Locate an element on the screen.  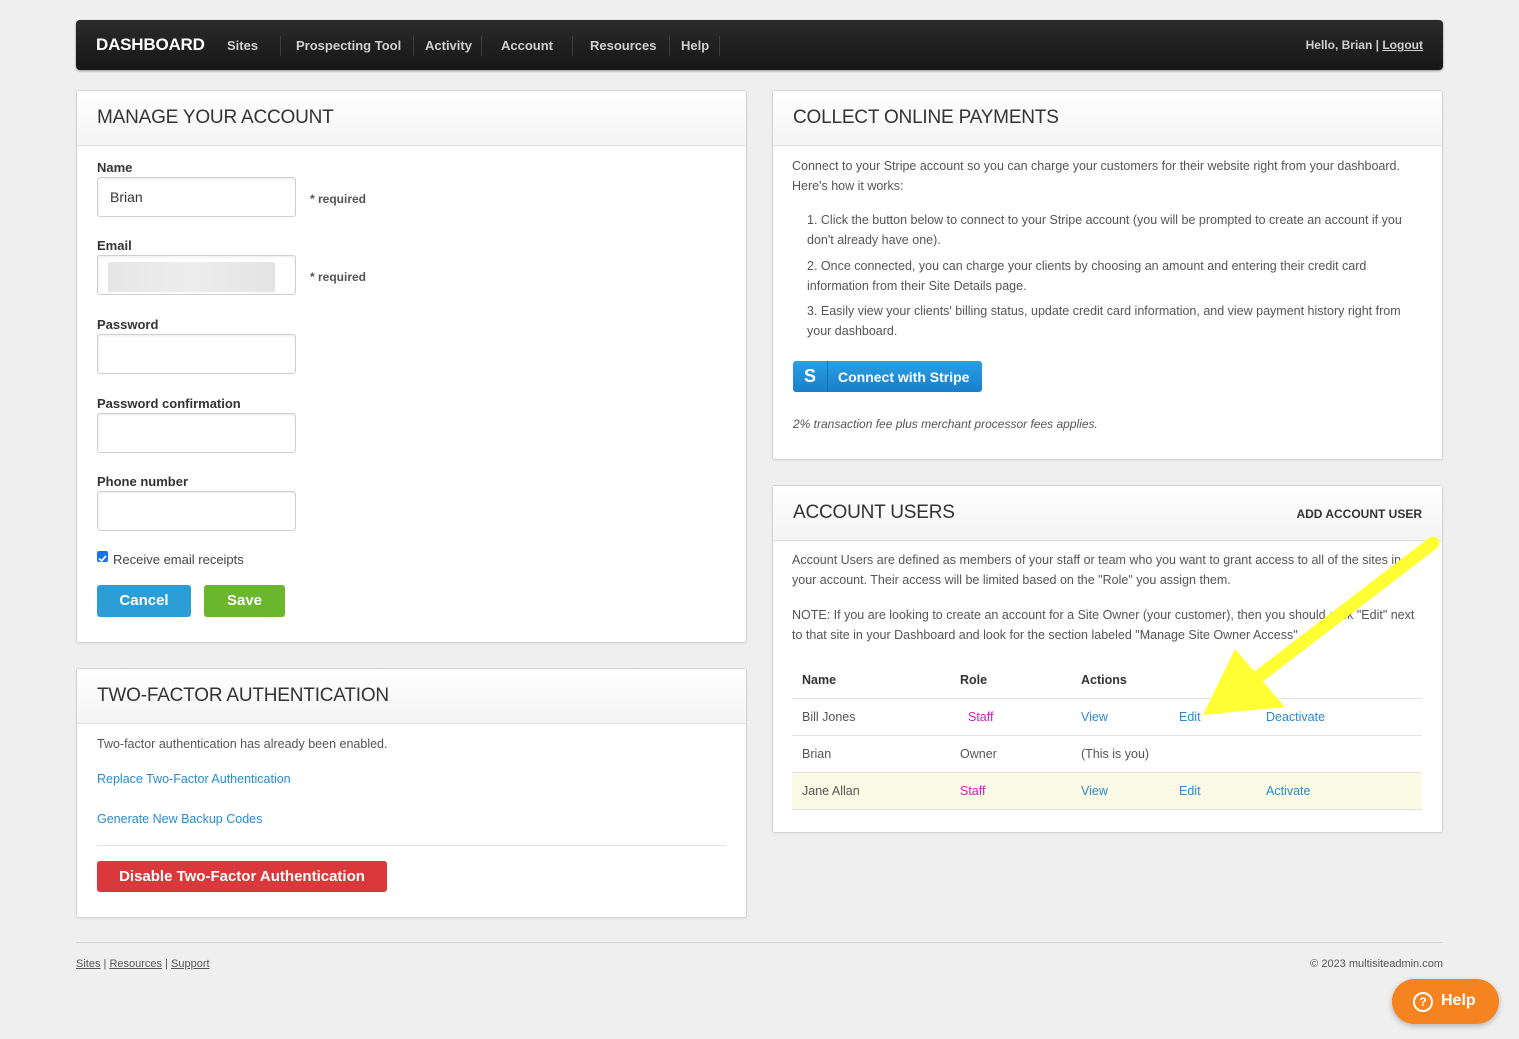
footer-support-link: Support is located at coordinates (190, 964).